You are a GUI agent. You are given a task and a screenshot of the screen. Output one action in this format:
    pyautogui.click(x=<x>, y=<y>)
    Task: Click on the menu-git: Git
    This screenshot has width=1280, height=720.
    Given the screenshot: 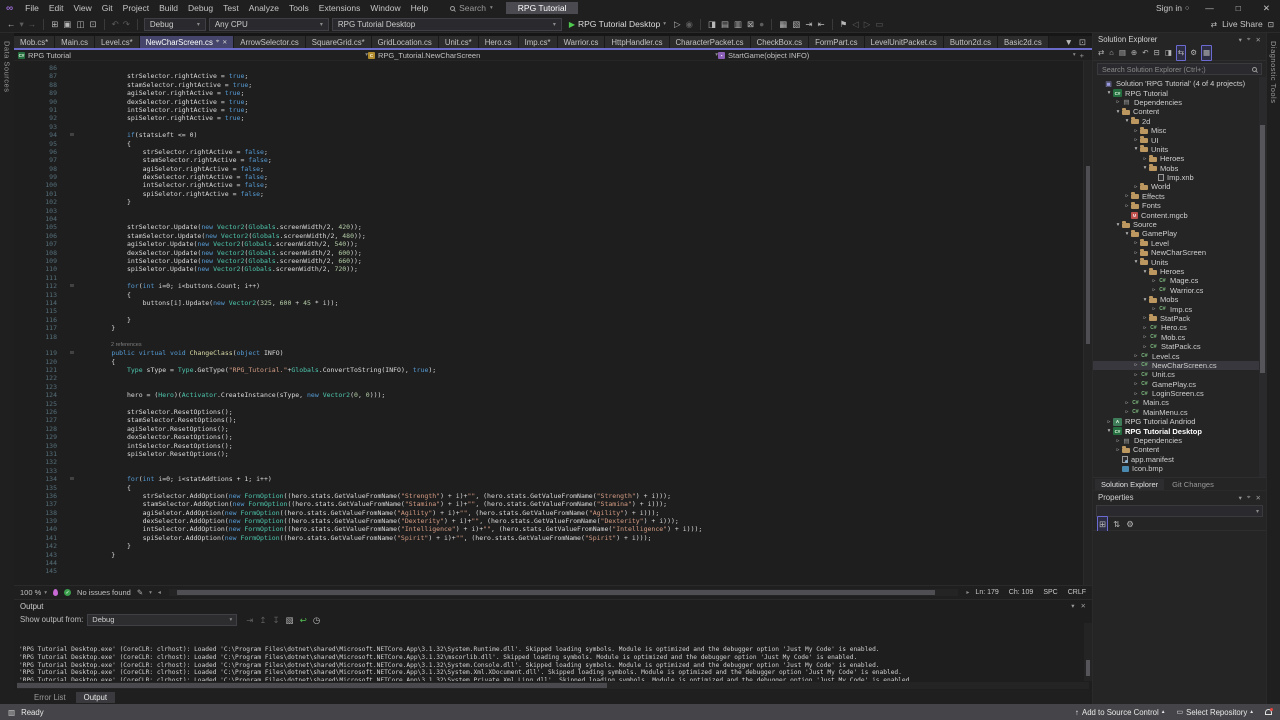 What is the action you would take?
    pyautogui.click(x=107, y=8)
    